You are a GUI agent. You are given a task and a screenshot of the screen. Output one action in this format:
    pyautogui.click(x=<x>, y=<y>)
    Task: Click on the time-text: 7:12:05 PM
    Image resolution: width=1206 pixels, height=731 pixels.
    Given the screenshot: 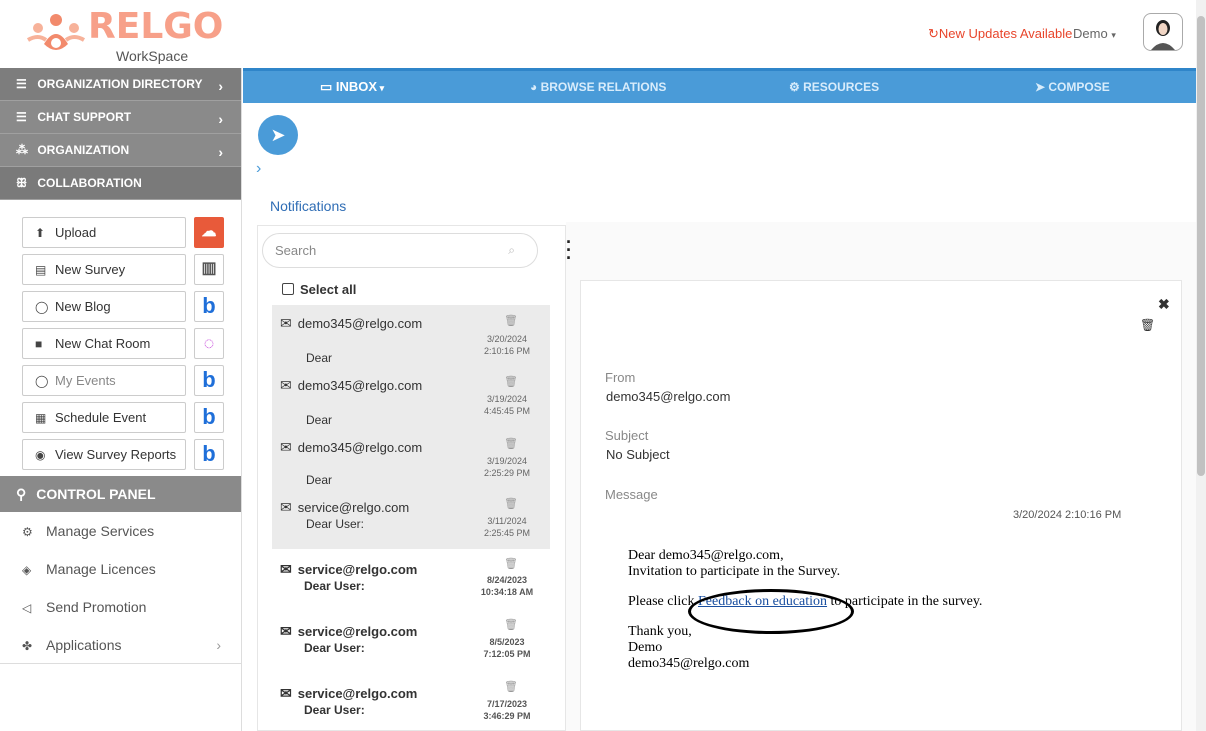 What is the action you would take?
    pyautogui.click(x=507, y=654)
    